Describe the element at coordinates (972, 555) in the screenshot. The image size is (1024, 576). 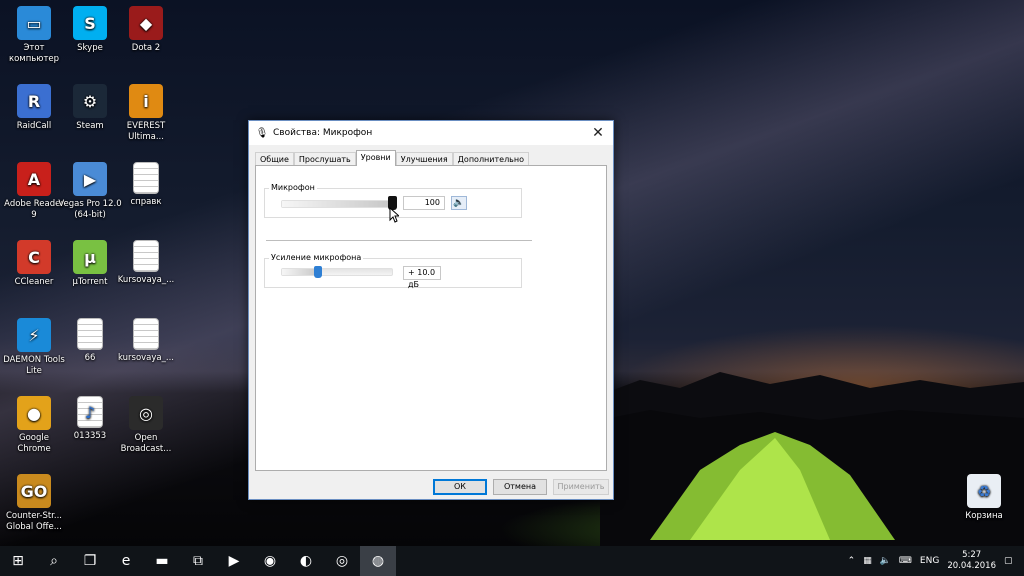
I see `clock-time: 5:27` at that location.